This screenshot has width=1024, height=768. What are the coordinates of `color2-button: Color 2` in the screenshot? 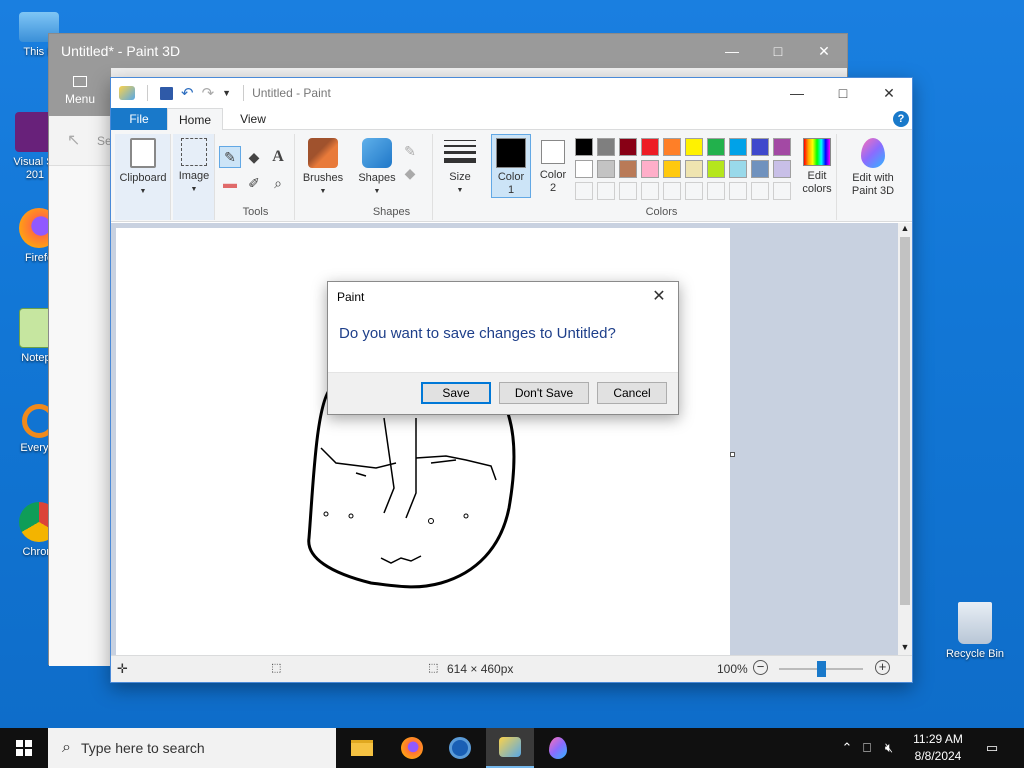 It's located at (553, 166).